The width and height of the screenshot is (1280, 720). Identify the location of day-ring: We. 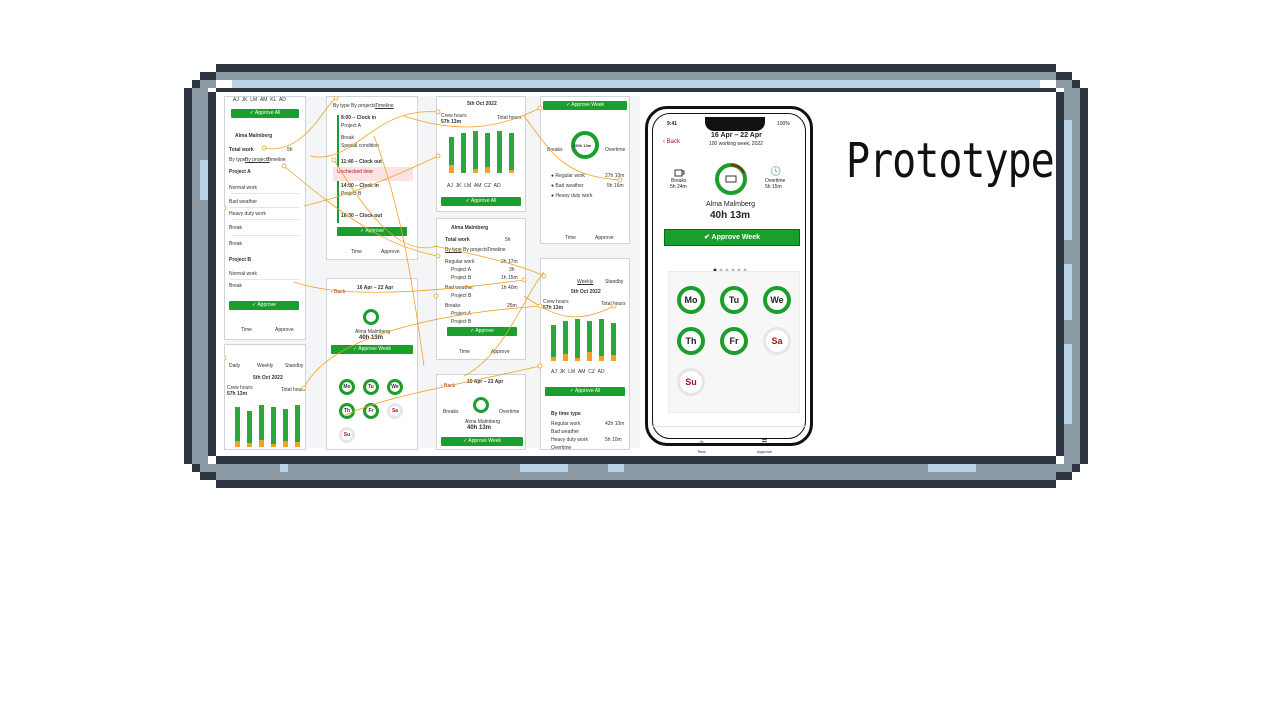
(395, 387).